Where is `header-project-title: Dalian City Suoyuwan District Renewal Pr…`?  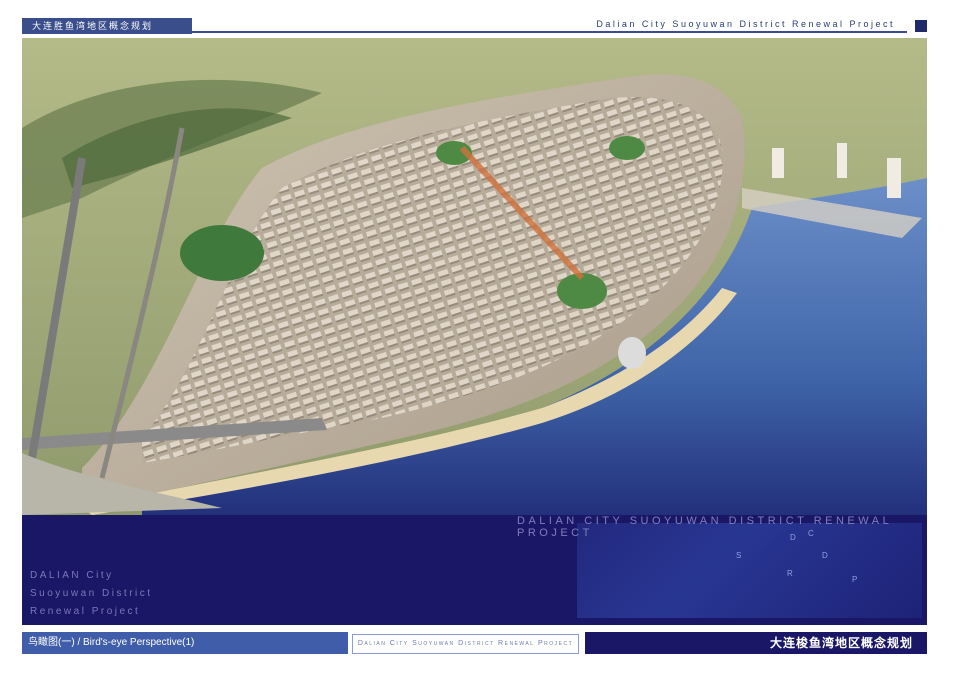
header-project-title: Dalian City Suoyuwan District Renewal Pr… is located at coordinates (745, 24).